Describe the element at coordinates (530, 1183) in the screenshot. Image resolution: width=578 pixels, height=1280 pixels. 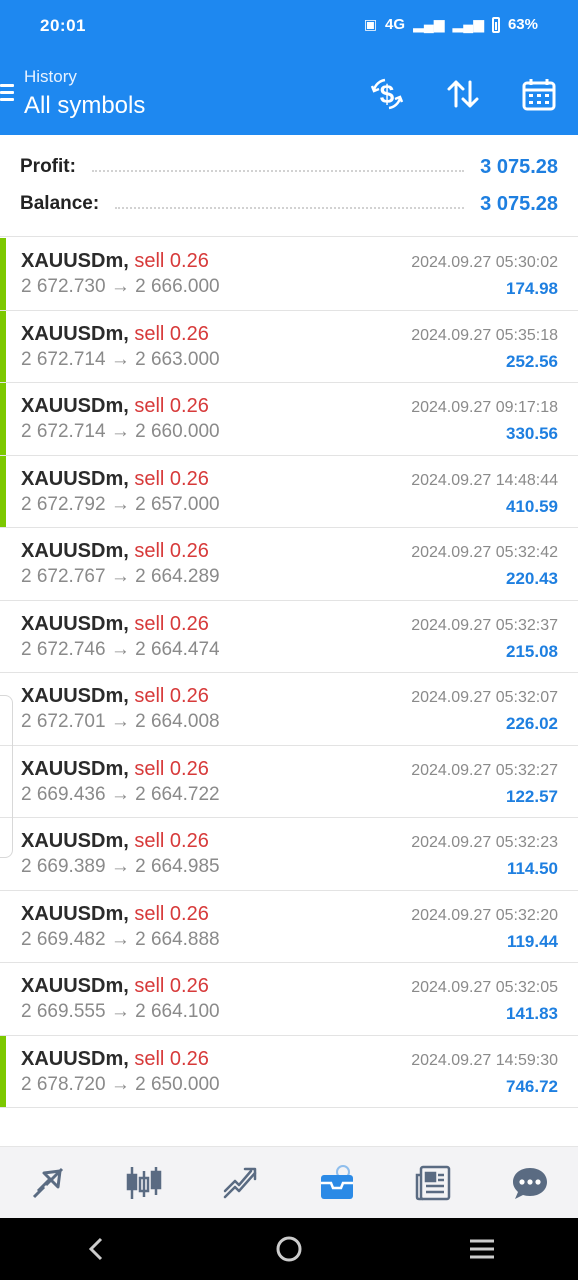
I see `chat-icon` at that location.